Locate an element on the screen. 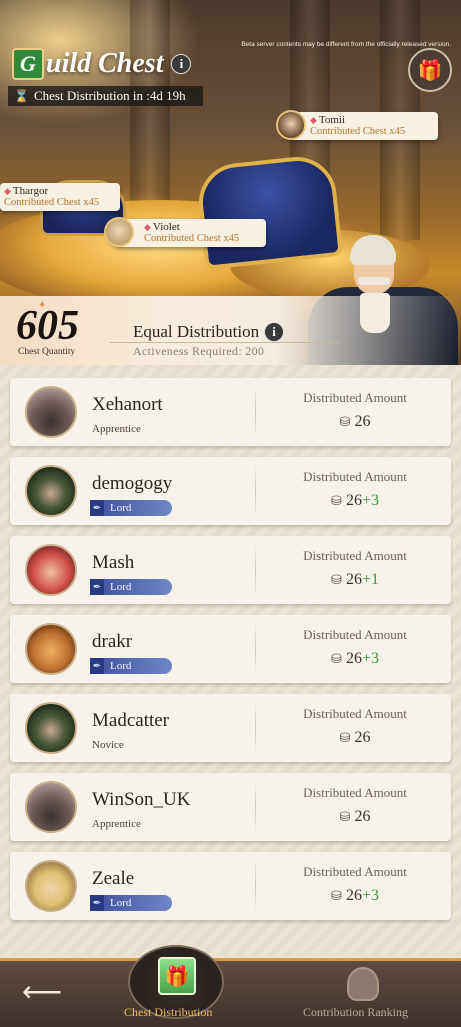 The width and height of the screenshot is (461, 1027). contributor-name: Tomii is located at coordinates (332, 120).